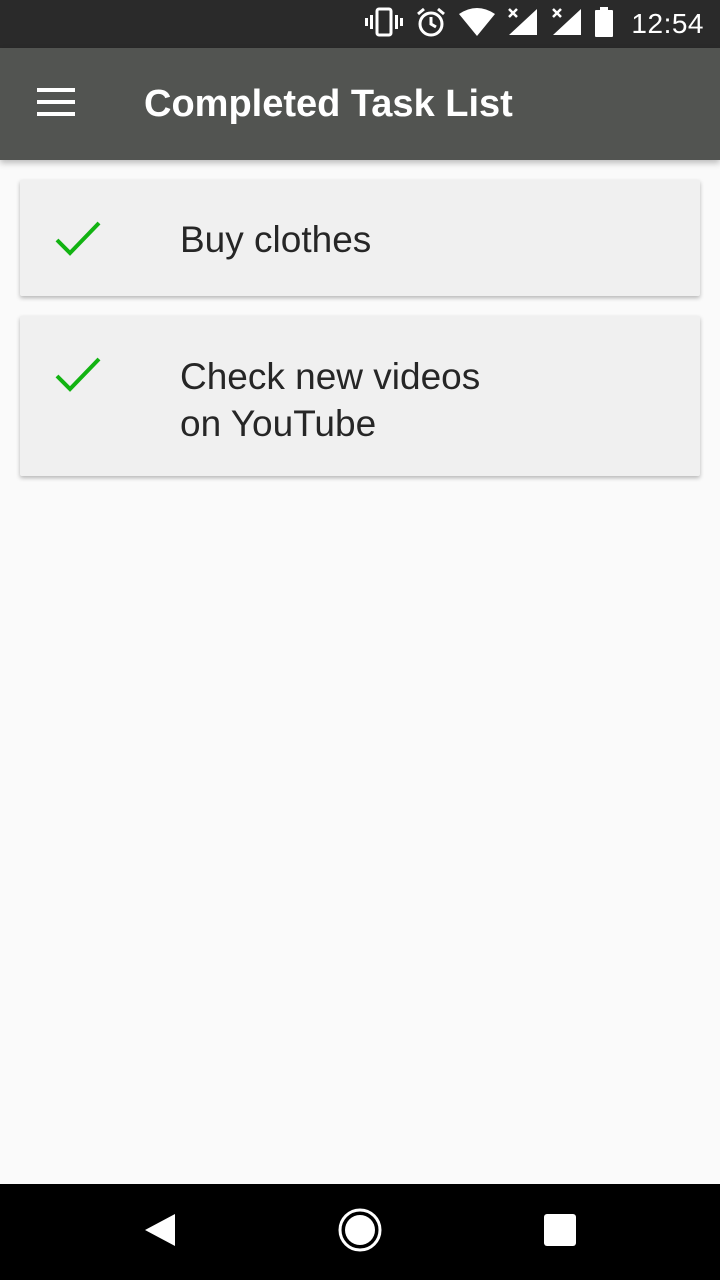 This screenshot has height=1280, width=720. What do you see at coordinates (431, 24) in the screenshot?
I see `alarm-icon` at bounding box center [431, 24].